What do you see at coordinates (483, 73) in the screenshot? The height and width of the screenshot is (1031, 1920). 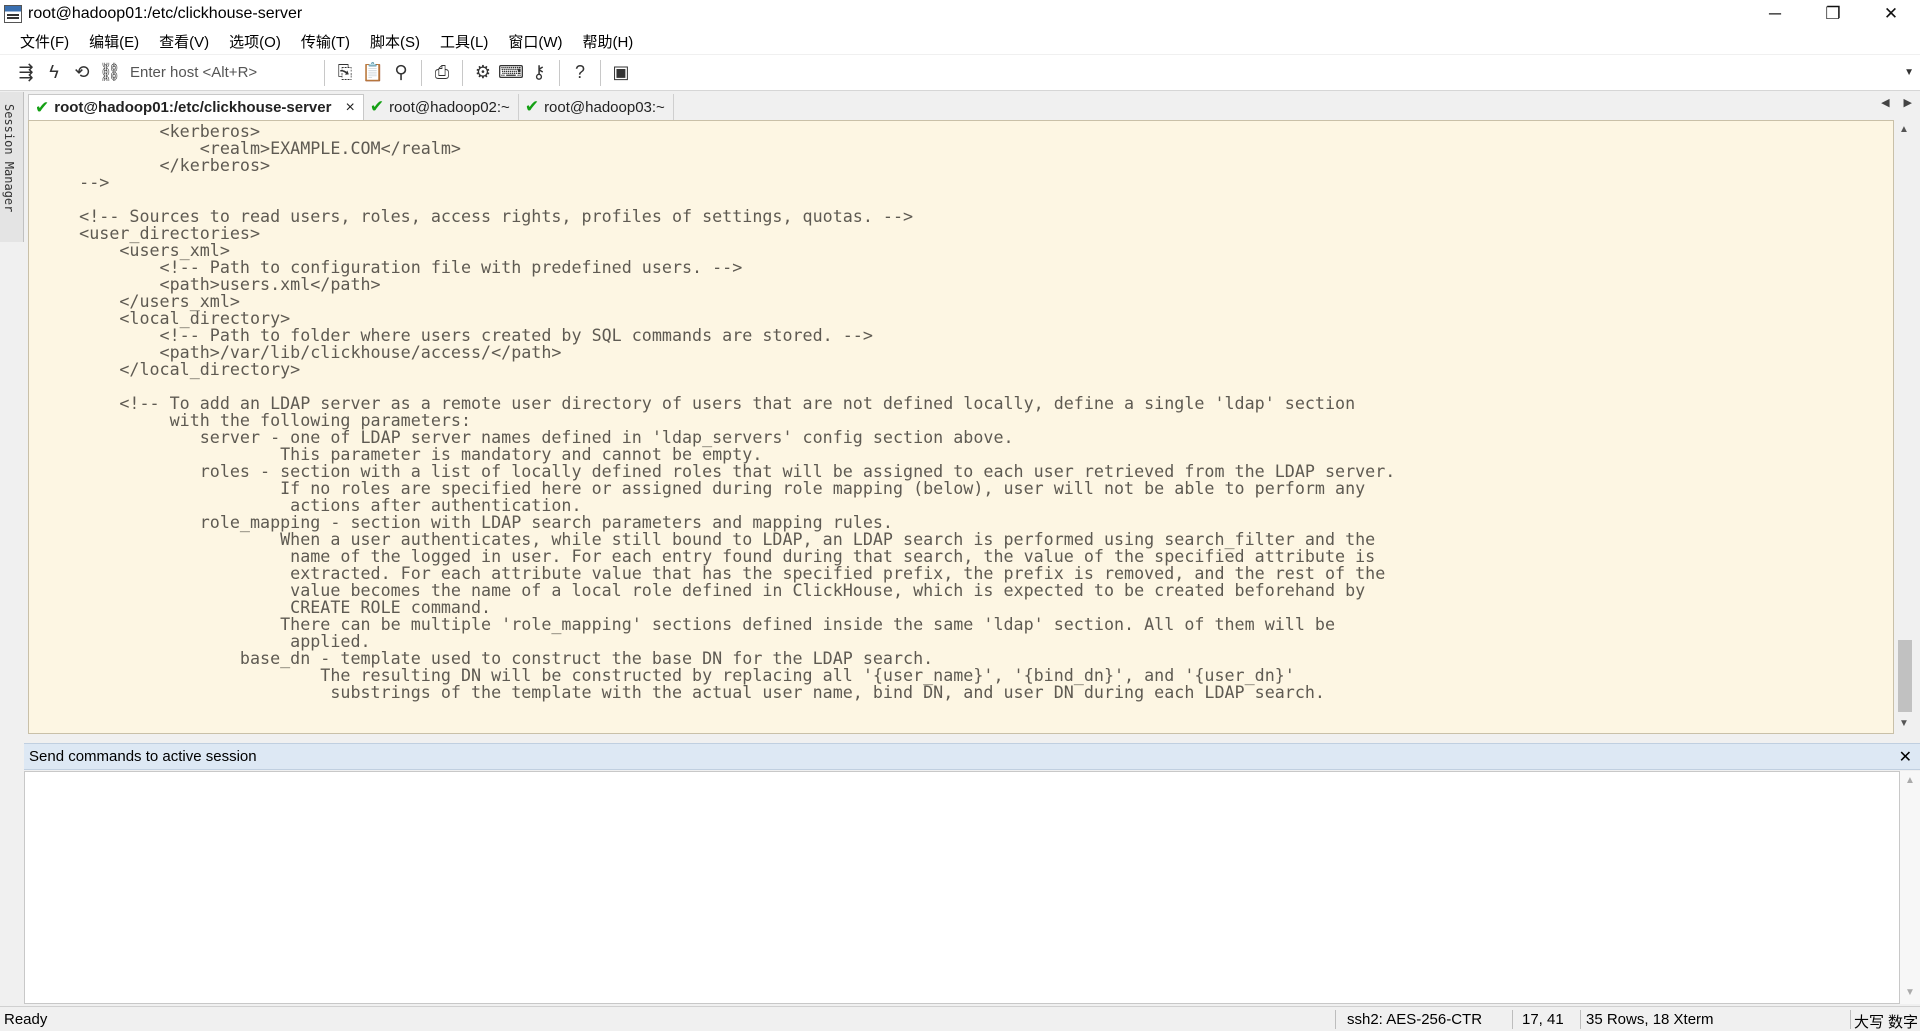 I see `settings-icon: ⚙` at bounding box center [483, 73].